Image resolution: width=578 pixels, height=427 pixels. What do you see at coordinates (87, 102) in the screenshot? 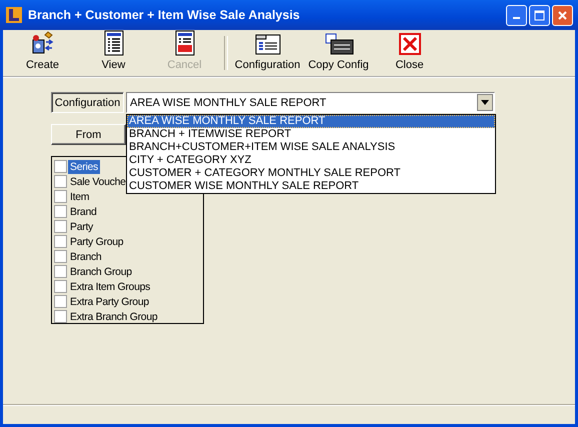
I see `configuration-label: Configuration` at bounding box center [87, 102].